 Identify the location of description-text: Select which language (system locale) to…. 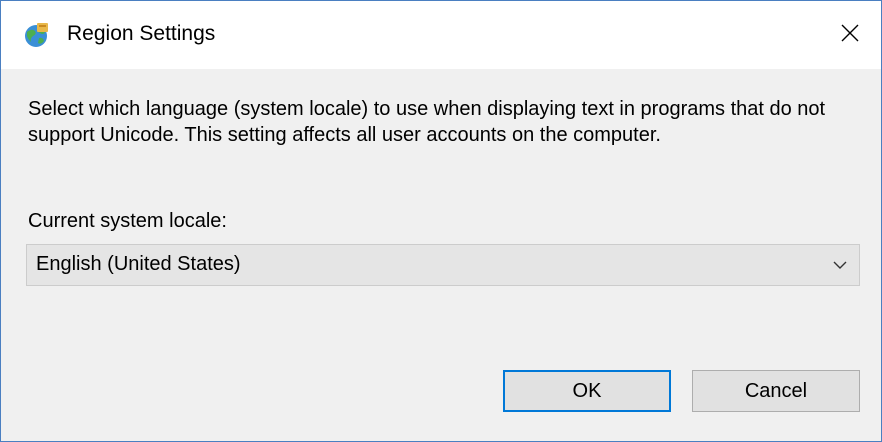
(427, 122).